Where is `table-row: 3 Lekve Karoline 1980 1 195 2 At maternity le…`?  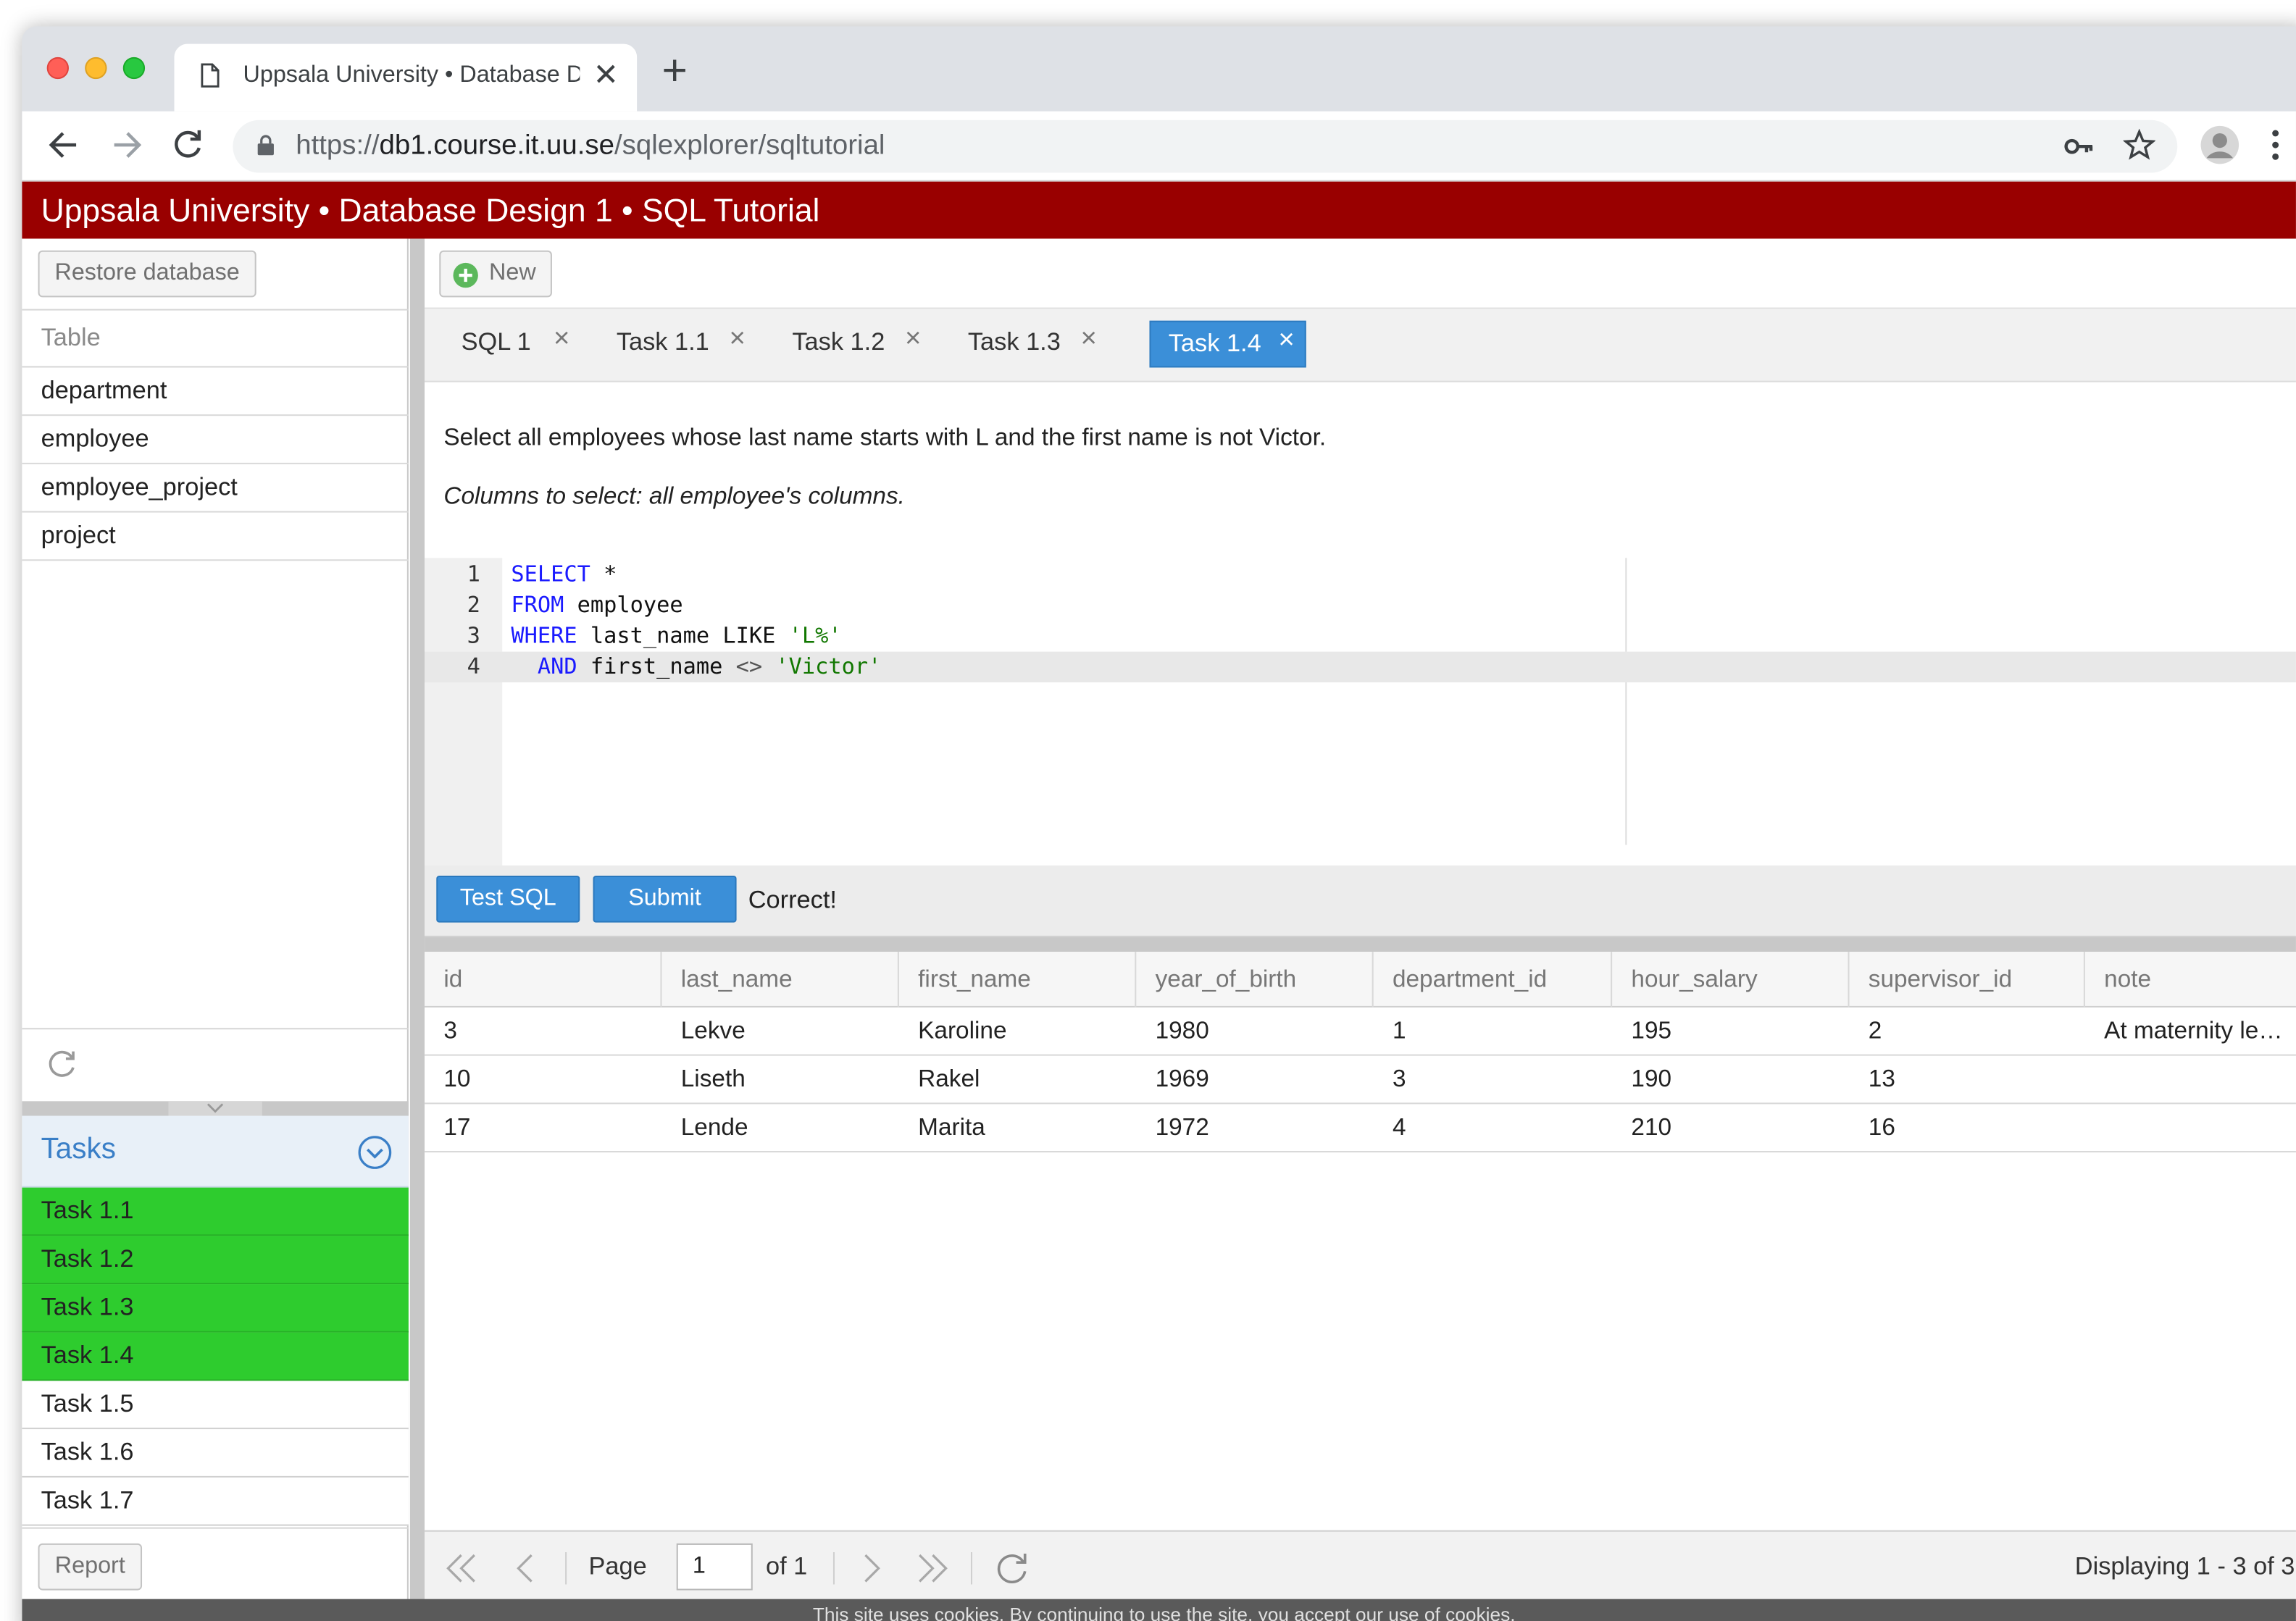
table-row: 3 Lekve Karoline 1980 1 195 2 At maternity le… is located at coordinates (1360, 1032).